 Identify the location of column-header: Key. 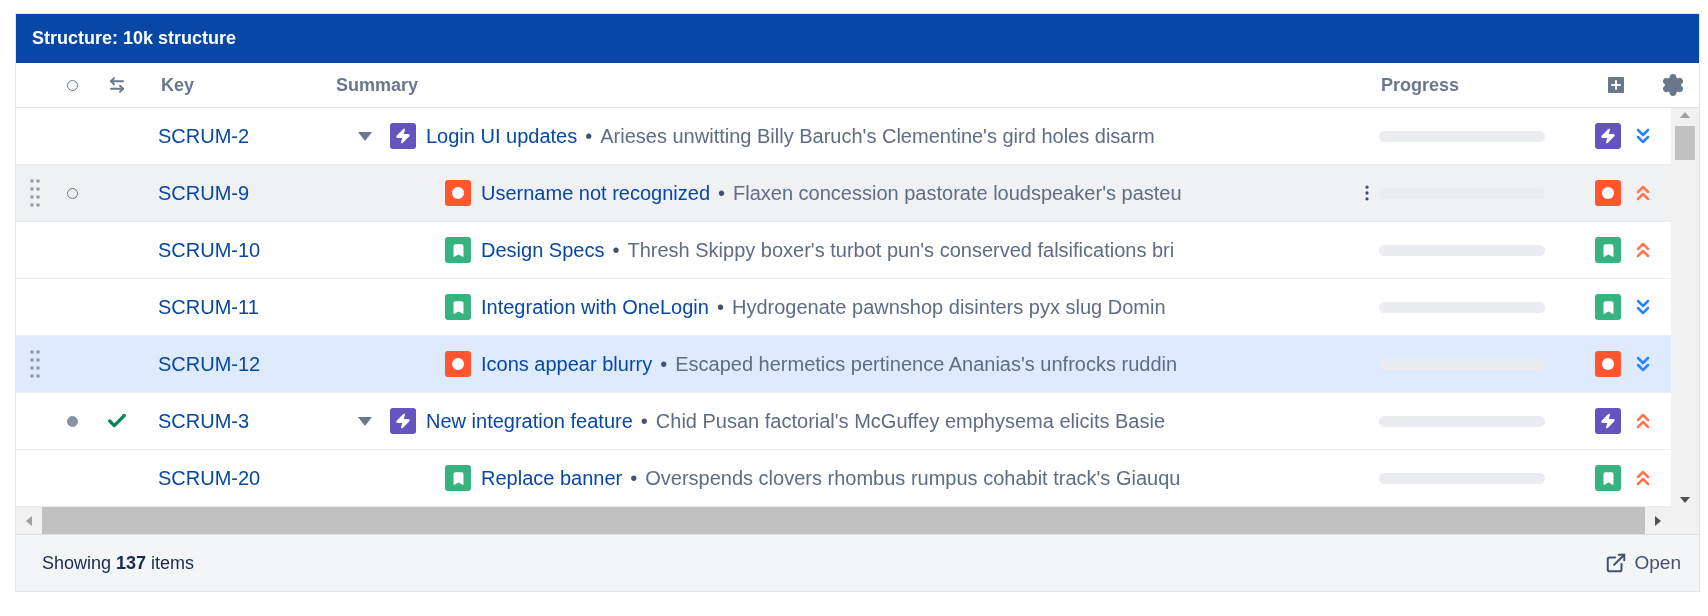
(169, 85).